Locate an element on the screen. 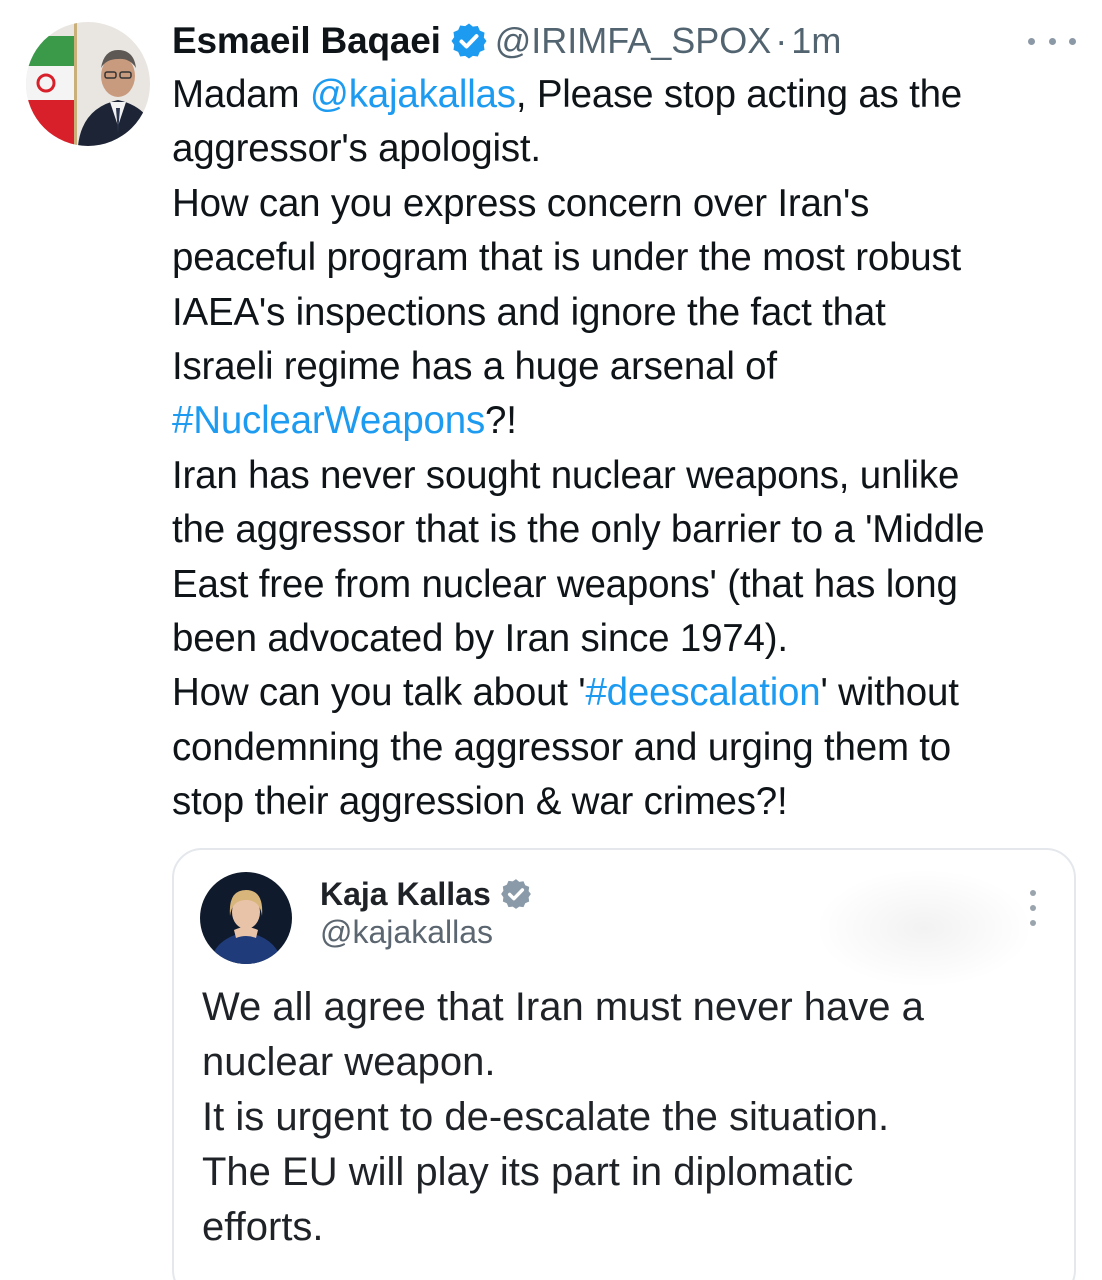 The width and height of the screenshot is (1102, 1280). tweet-text-line: stop their aggression & war crimes?! is located at coordinates (632, 802).